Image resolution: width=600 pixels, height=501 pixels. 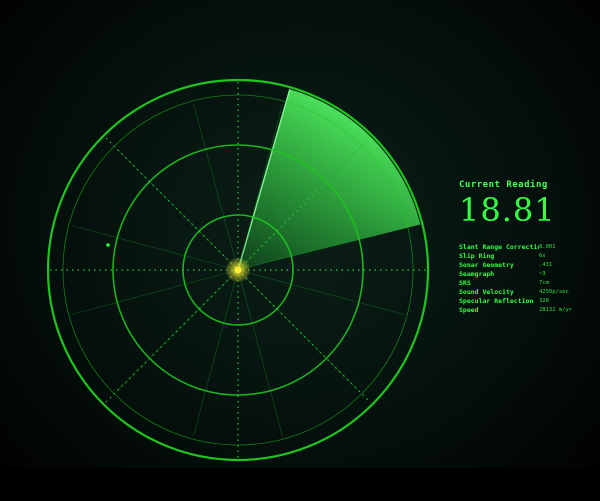 I want to click on center-point, so click(x=238, y=270).